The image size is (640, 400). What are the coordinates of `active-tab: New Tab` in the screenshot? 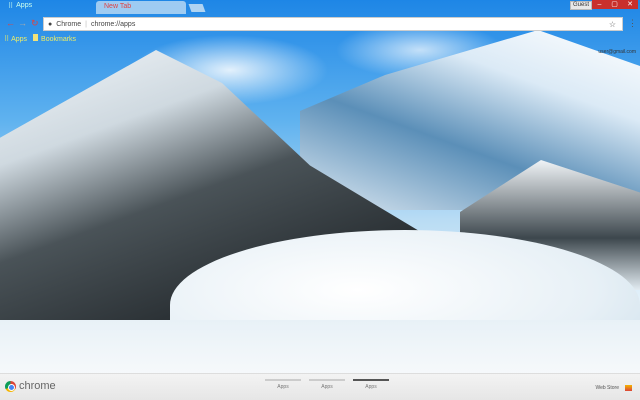 It's located at (141, 7).